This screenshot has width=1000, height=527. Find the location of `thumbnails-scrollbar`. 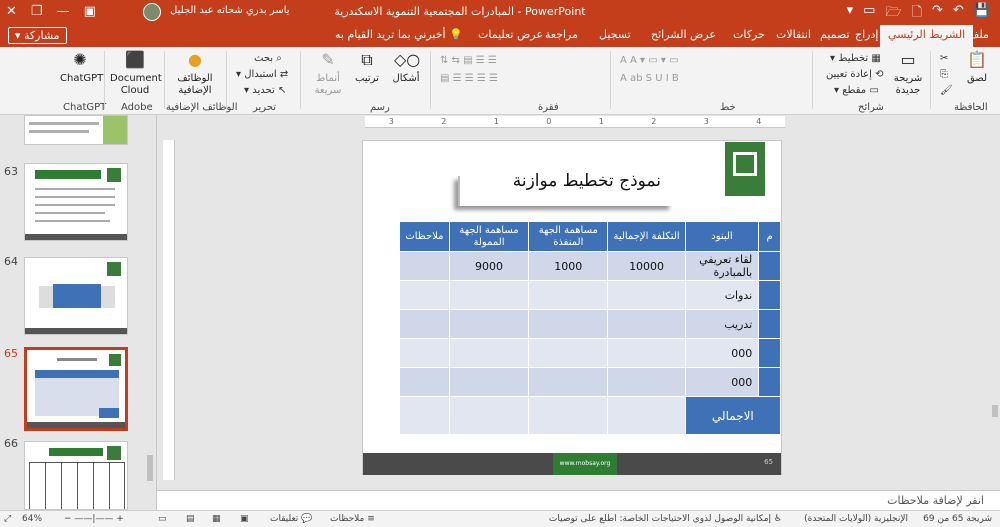

thumbnails-scrollbar is located at coordinates (150, 312).